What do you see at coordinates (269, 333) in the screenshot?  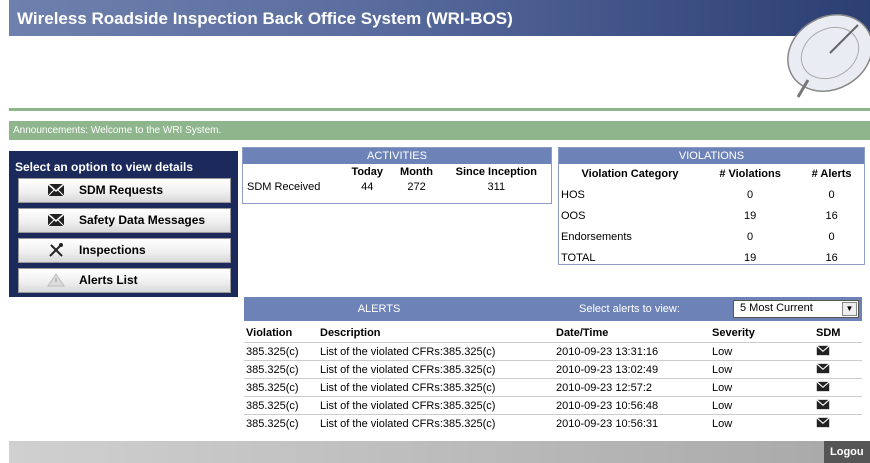 I see `column-header: Violation` at bounding box center [269, 333].